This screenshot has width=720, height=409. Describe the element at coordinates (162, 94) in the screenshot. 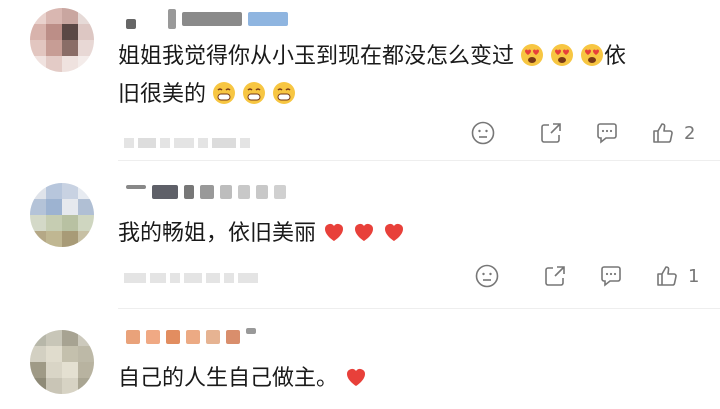

I see `comment-text-part: 旧很美的` at that location.